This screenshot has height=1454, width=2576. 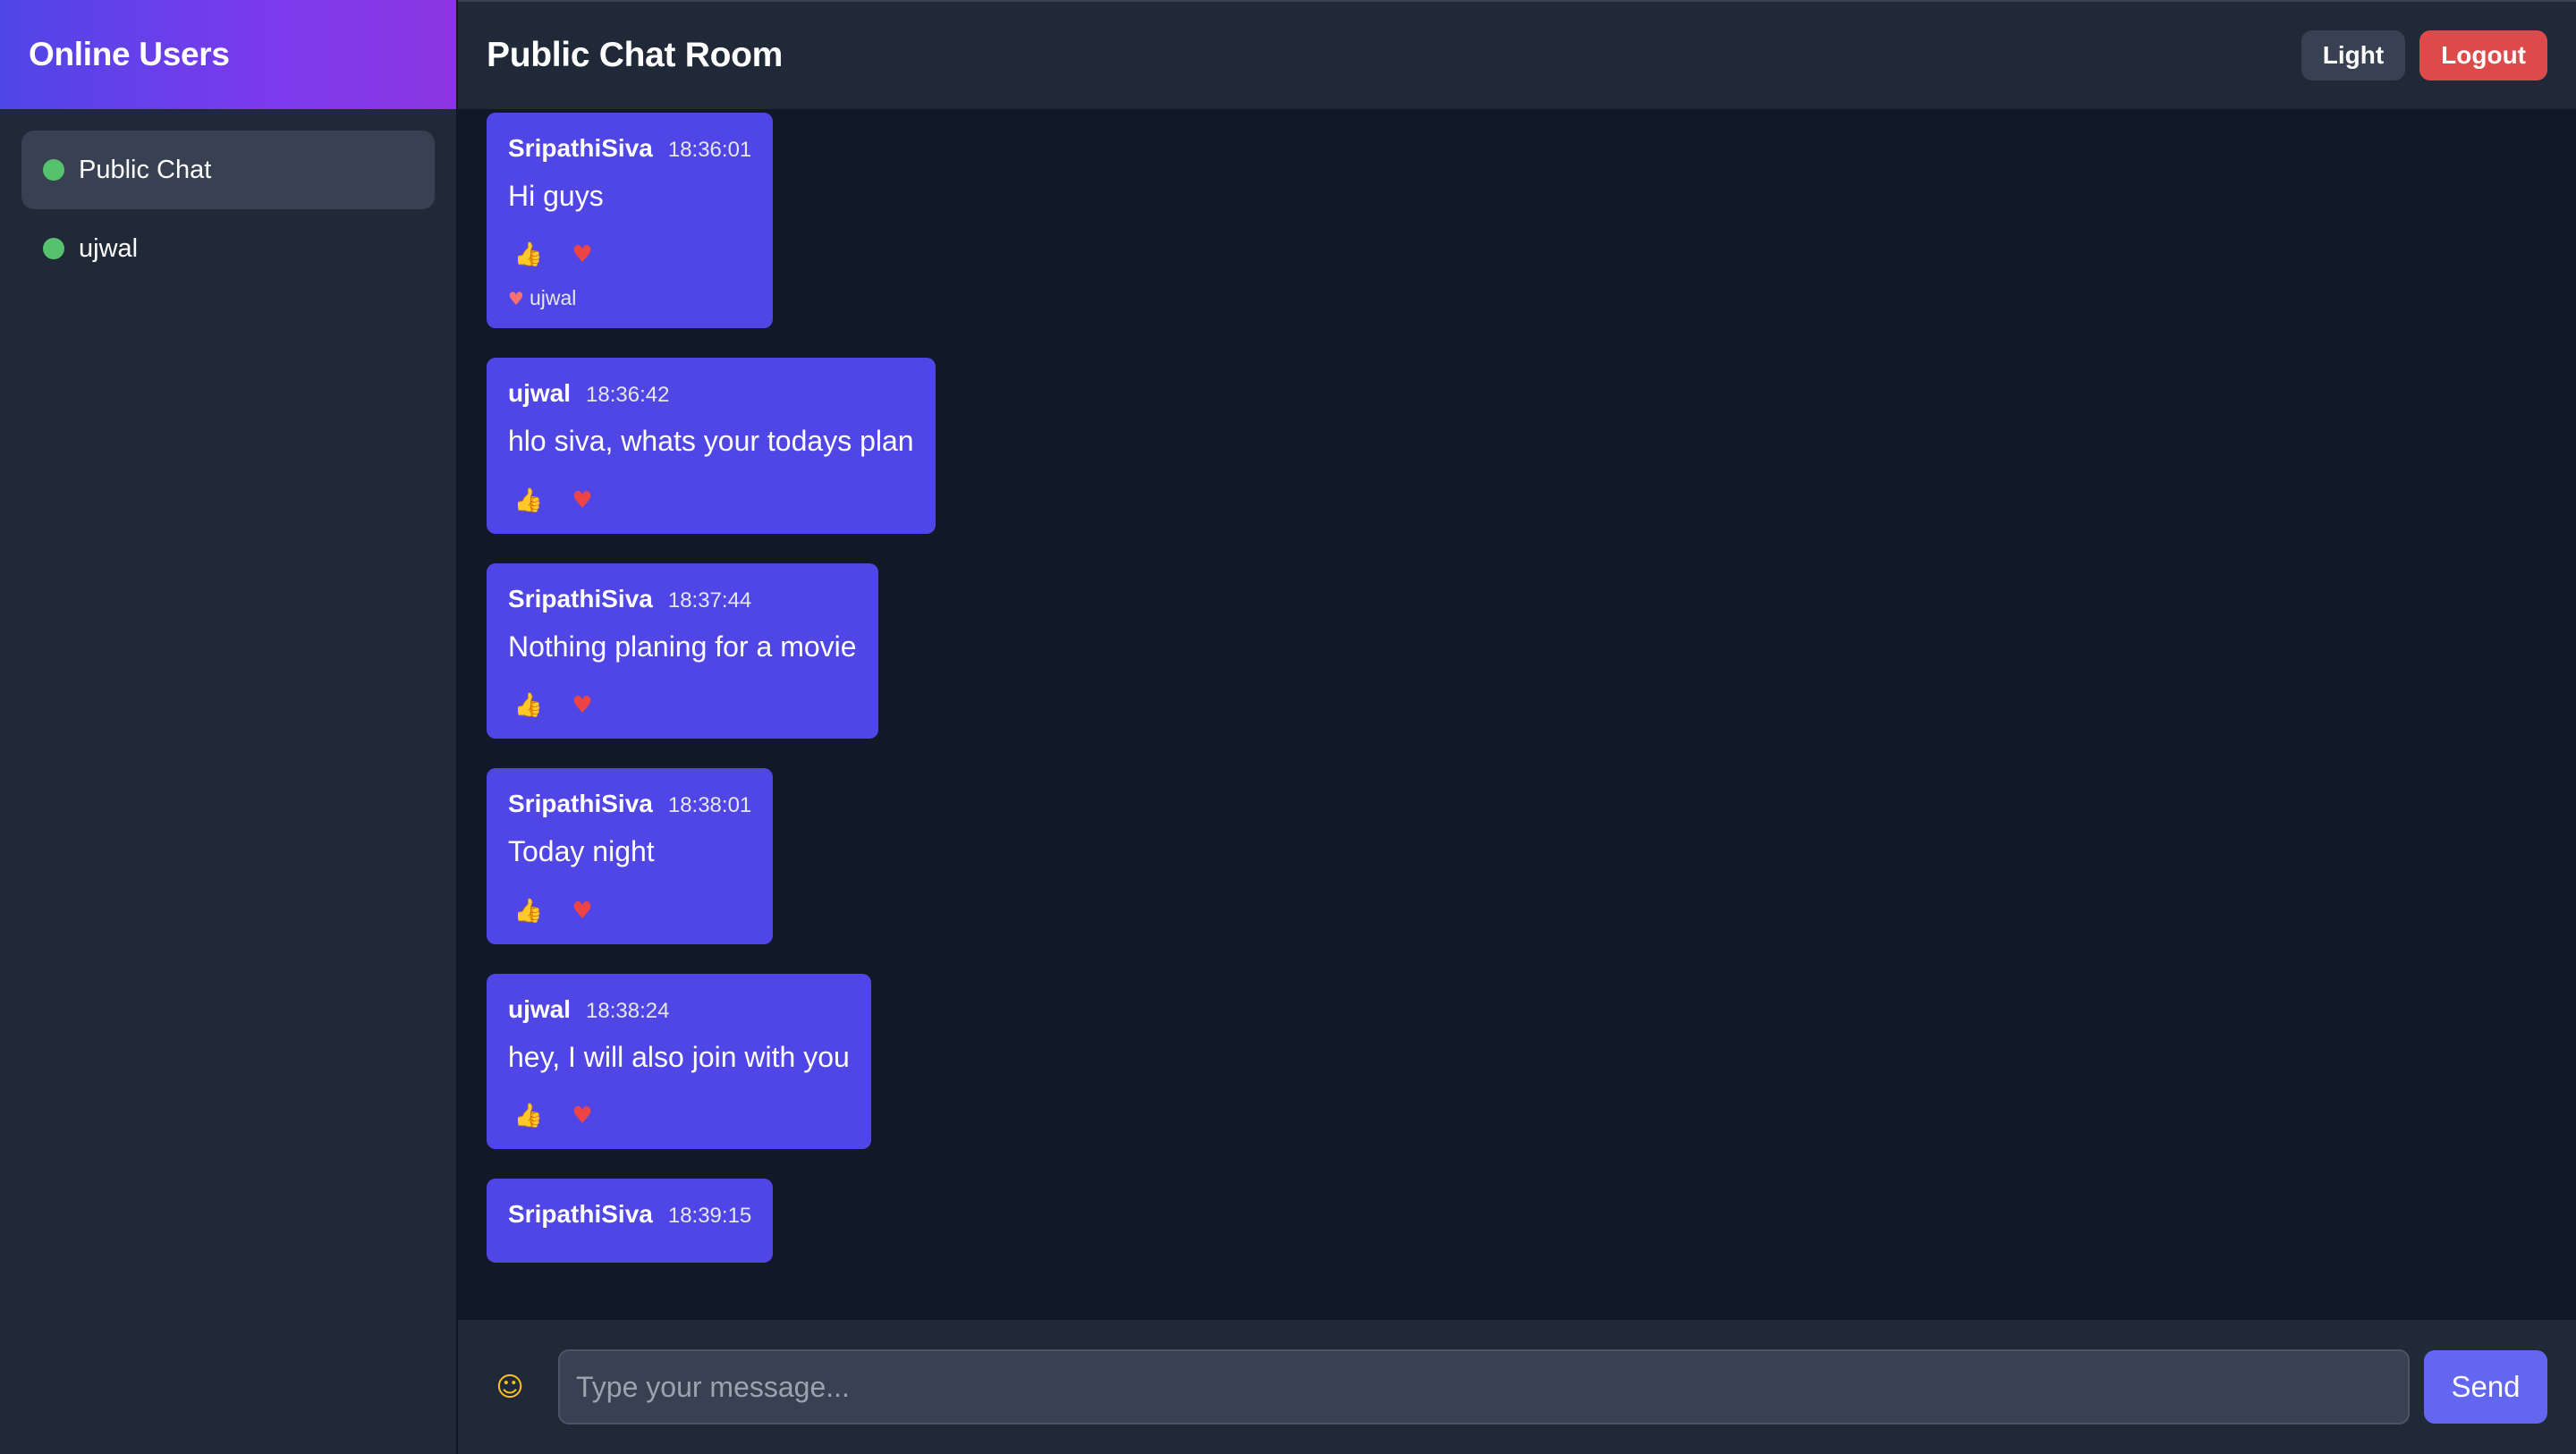 What do you see at coordinates (2353, 55) in the screenshot?
I see `theme-toggle-button: Light` at bounding box center [2353, 55].